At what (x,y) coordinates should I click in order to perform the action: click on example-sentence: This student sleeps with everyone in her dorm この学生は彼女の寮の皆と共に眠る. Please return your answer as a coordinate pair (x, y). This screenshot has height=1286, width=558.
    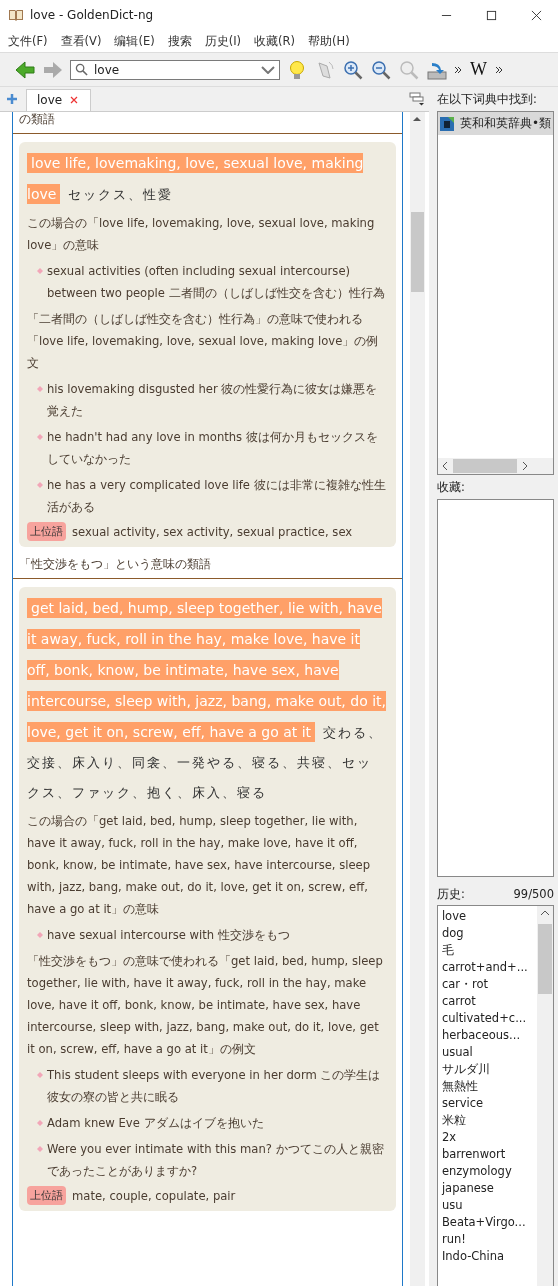
    Looking at the image, I should click on (214, 1086).